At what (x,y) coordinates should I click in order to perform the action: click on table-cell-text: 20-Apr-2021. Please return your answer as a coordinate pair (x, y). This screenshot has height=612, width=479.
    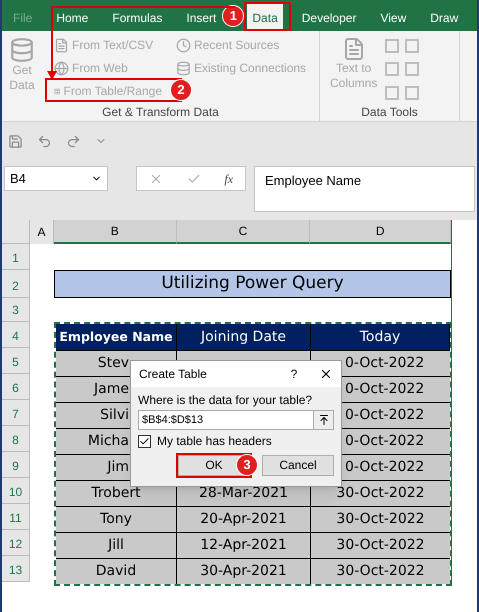
    Looking at the image, I should click on (243, 519).